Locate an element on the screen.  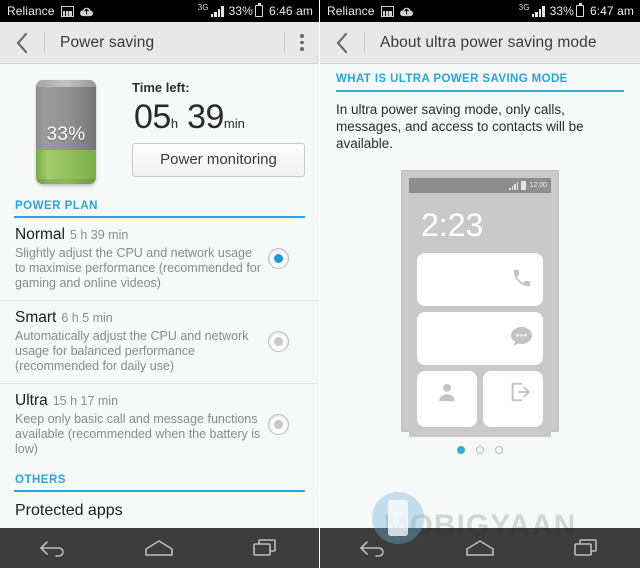
page-title: Power saving is located at coordinates (107, 42).